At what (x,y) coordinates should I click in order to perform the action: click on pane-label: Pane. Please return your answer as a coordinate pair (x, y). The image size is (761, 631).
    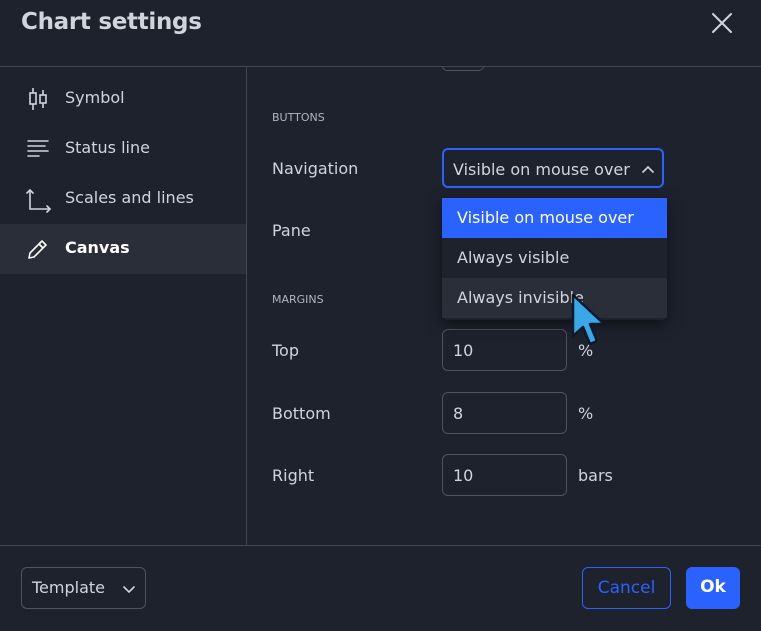
    Looking at the image, I should click on (291, 230).